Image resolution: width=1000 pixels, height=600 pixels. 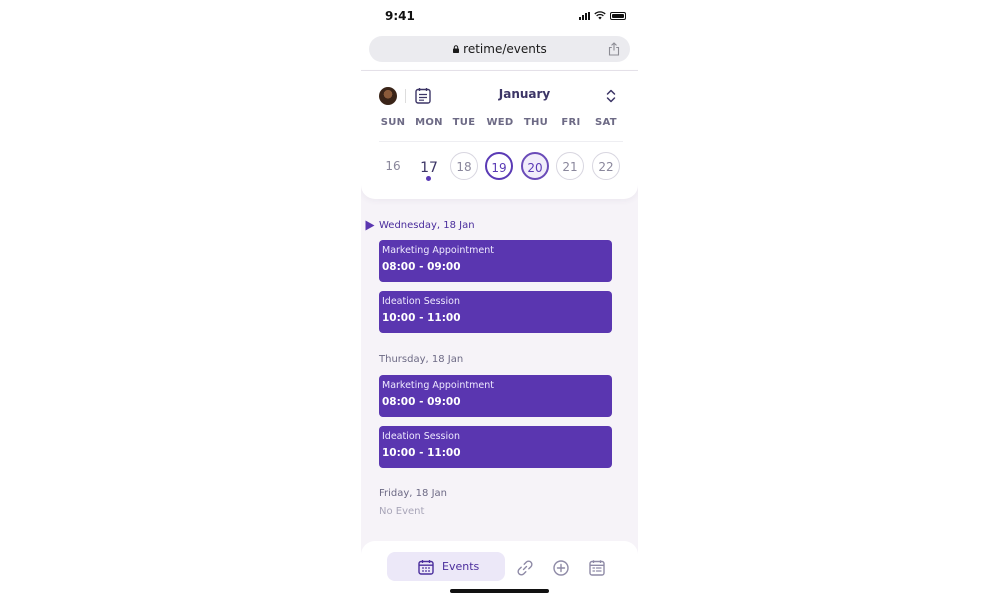 I want to click on address-bar: retime/events, so click(x=499, y=49).